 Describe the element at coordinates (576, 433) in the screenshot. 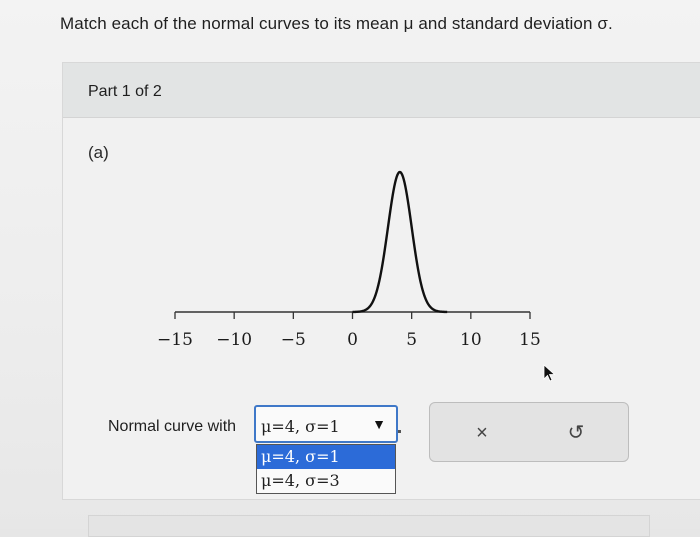

I see `undo-icon: ↺` at that location.